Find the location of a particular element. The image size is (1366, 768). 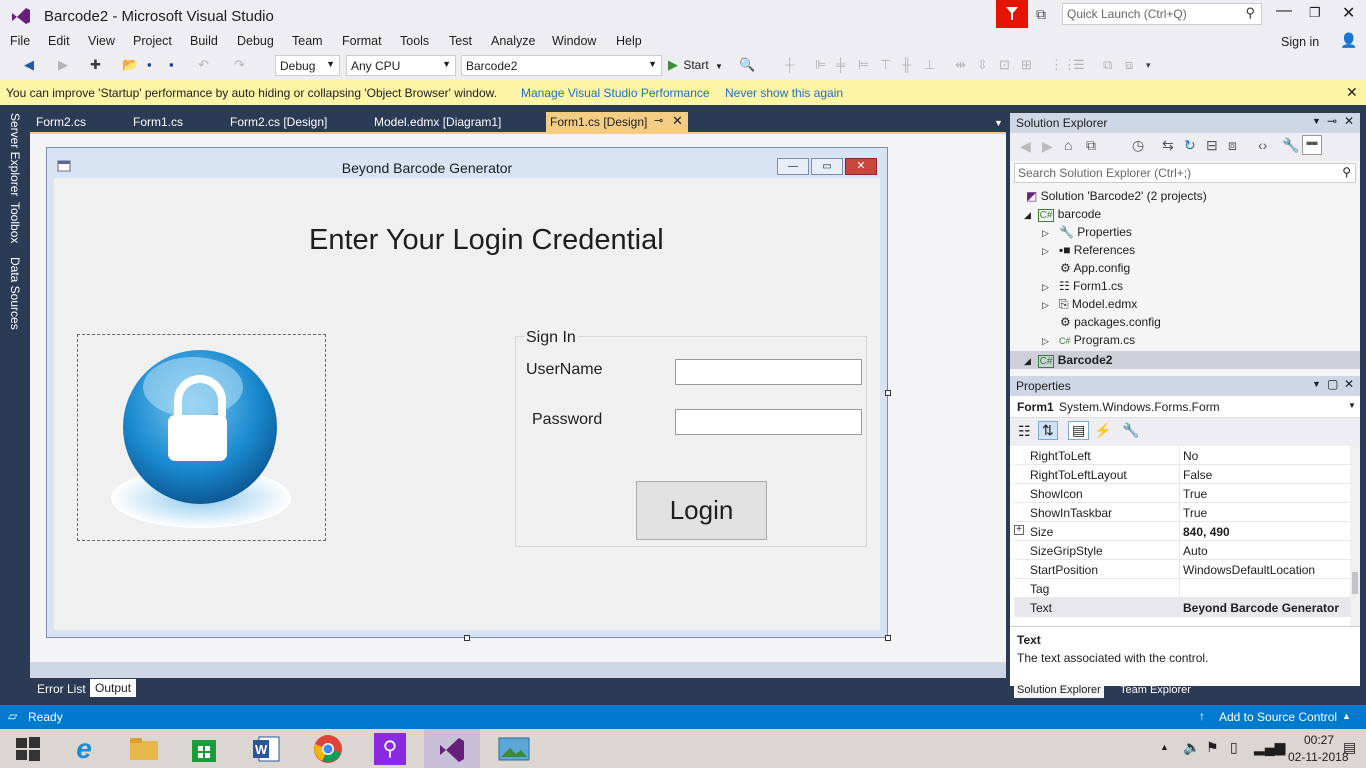

history-icon: ◷ is located at coordinates (1138, 145).